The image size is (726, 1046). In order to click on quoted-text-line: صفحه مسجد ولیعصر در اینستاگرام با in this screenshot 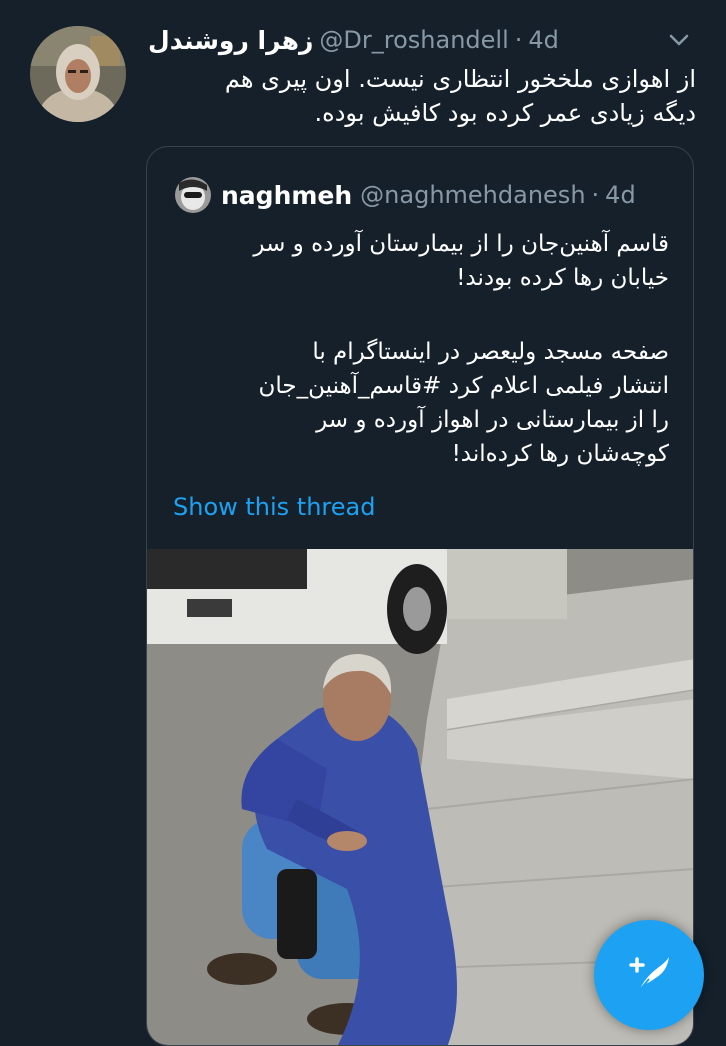, I will do `click(490, 352)`.